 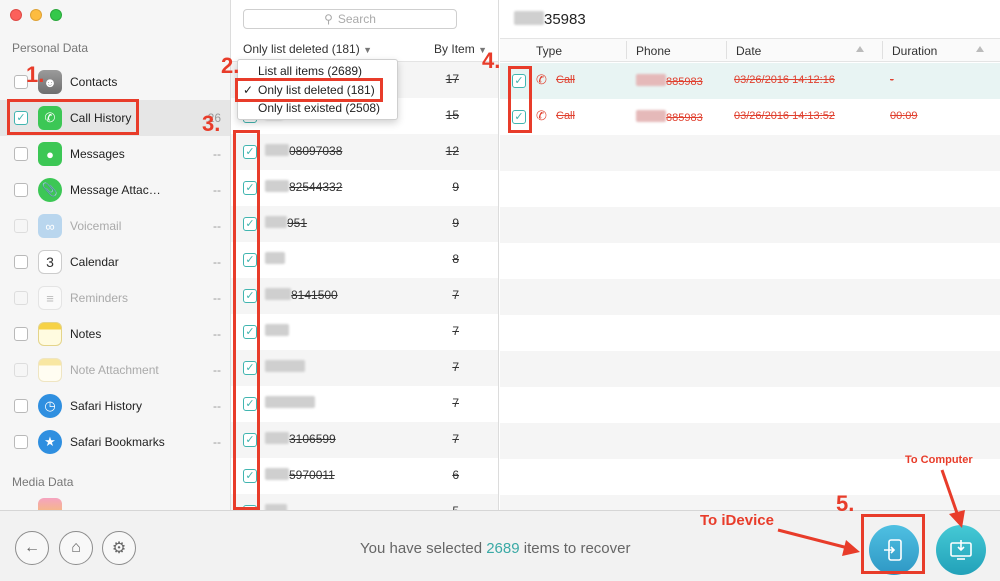 What do you see at coordinates (35, 74) in the screenshot?
I see `annotation-step-1: 1.` at bounding box center [35, 74].